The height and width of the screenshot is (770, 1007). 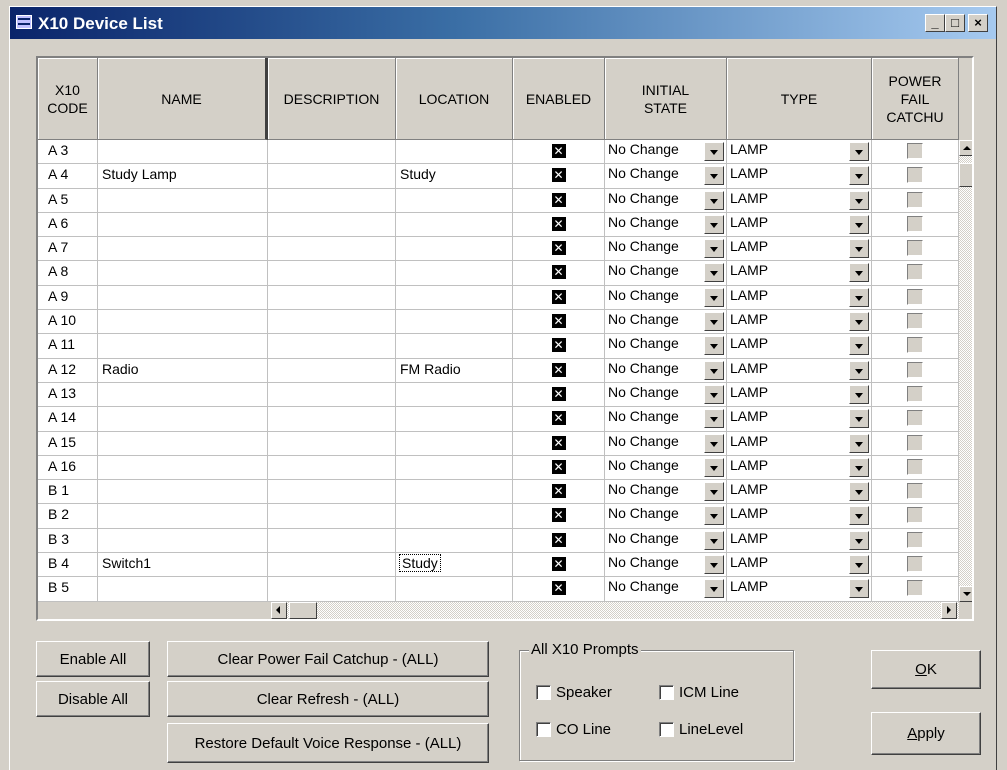 What do you see at coordinates (615, 610) in the screenshot?
I see `horizontal-scroll-track` at bounding box center [615, 610].